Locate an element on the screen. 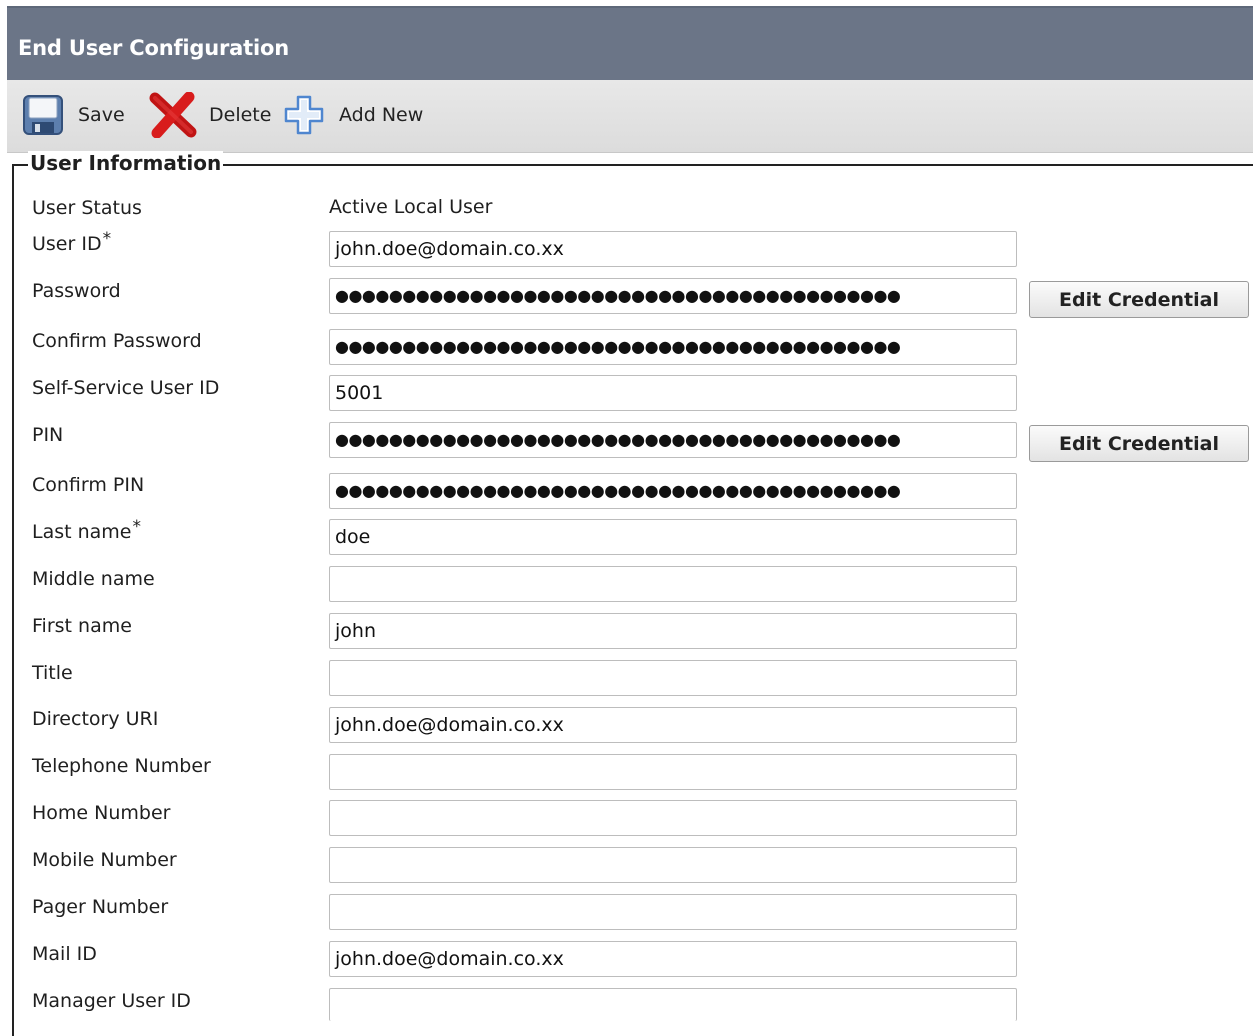 This screenshot has width=1253, height=1036. edit-credential-password-button: Edit Credential is located at coordinates (1139, 299).